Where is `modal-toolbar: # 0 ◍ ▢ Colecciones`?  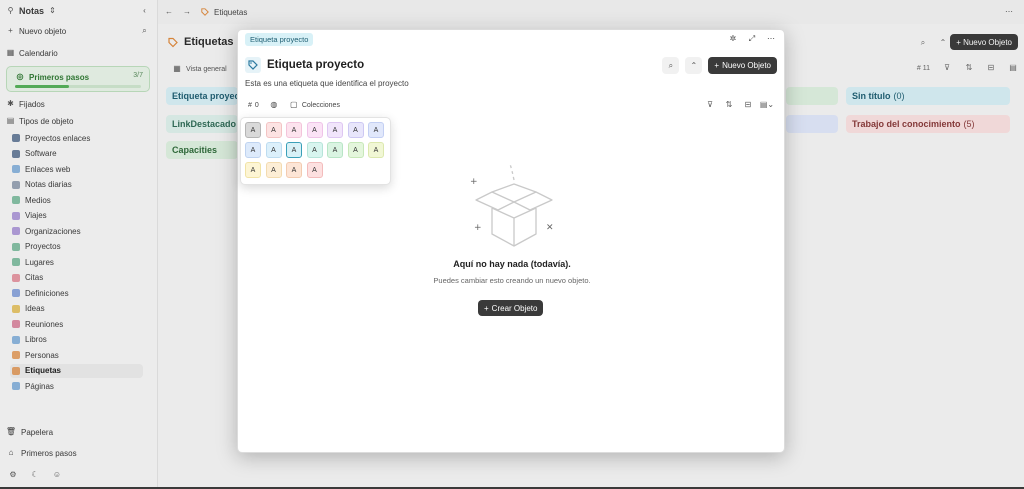
modal-toolbar: # 0 ◍ ▢ Colecciones is located at coordinates (294, 105).